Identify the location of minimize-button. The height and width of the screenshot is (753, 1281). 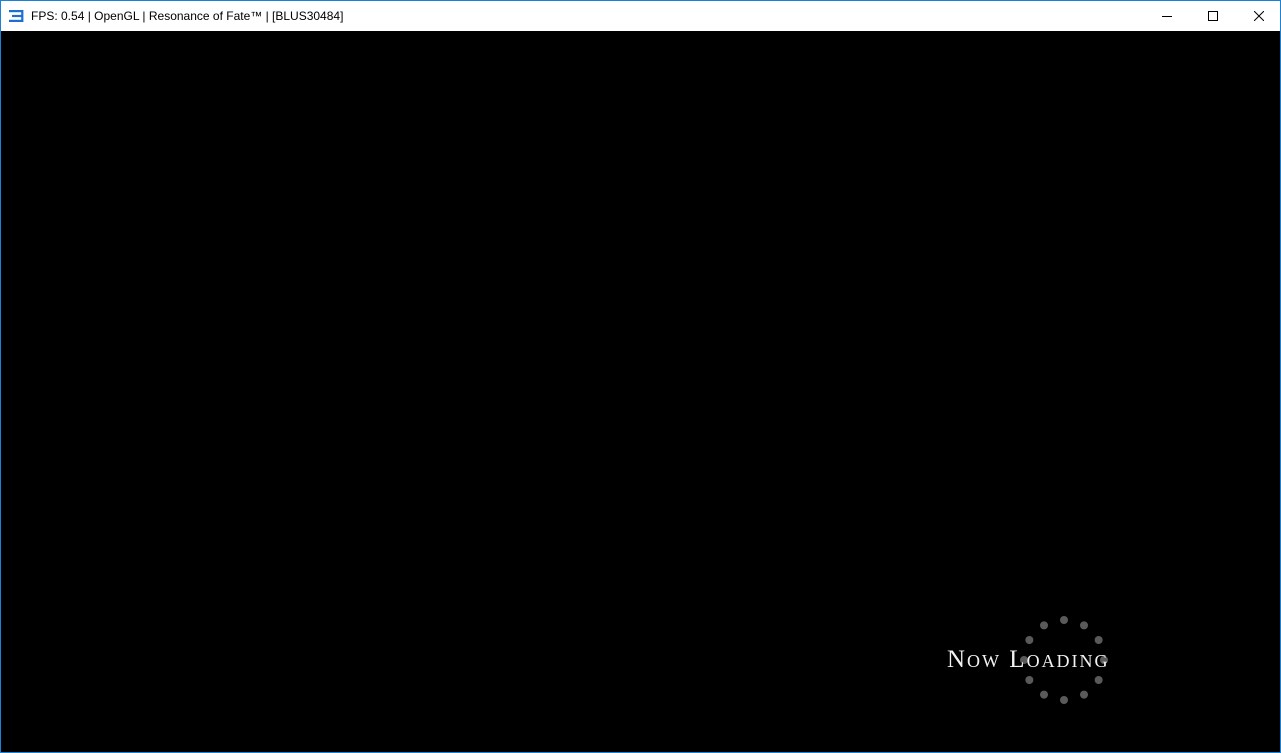
(1167, 16).